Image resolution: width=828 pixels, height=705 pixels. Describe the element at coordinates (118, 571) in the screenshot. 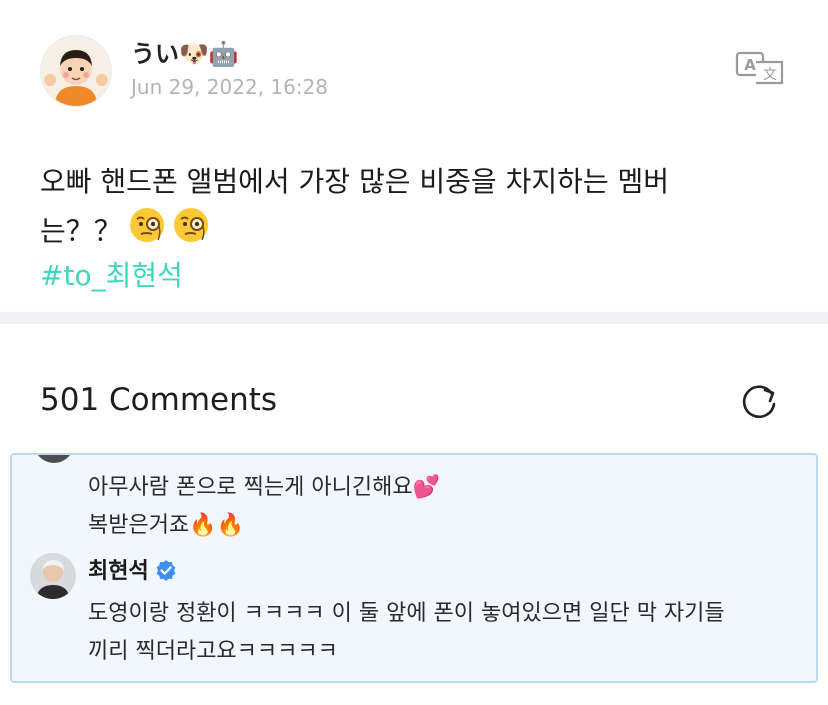

I see `reply-author-name-text: 최현석` at that location.